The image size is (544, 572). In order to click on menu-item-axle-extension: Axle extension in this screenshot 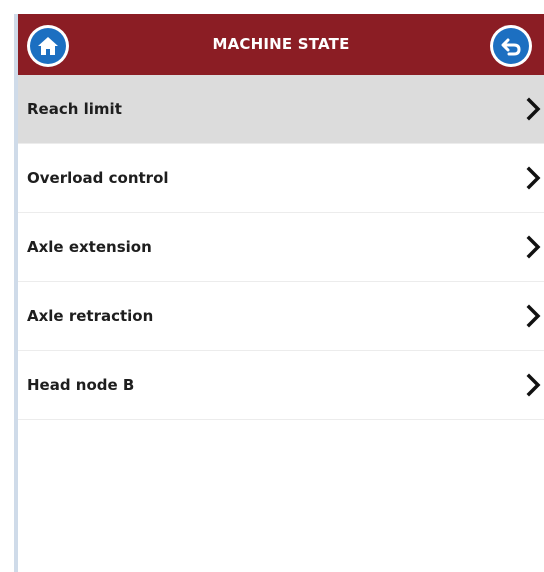, I will do `click(281, 247)`.